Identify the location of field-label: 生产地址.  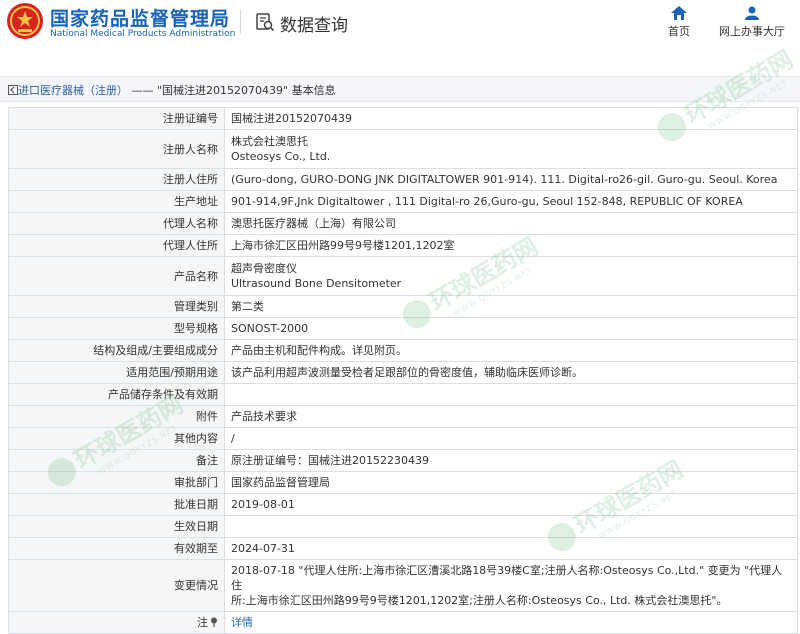
(116, 201).